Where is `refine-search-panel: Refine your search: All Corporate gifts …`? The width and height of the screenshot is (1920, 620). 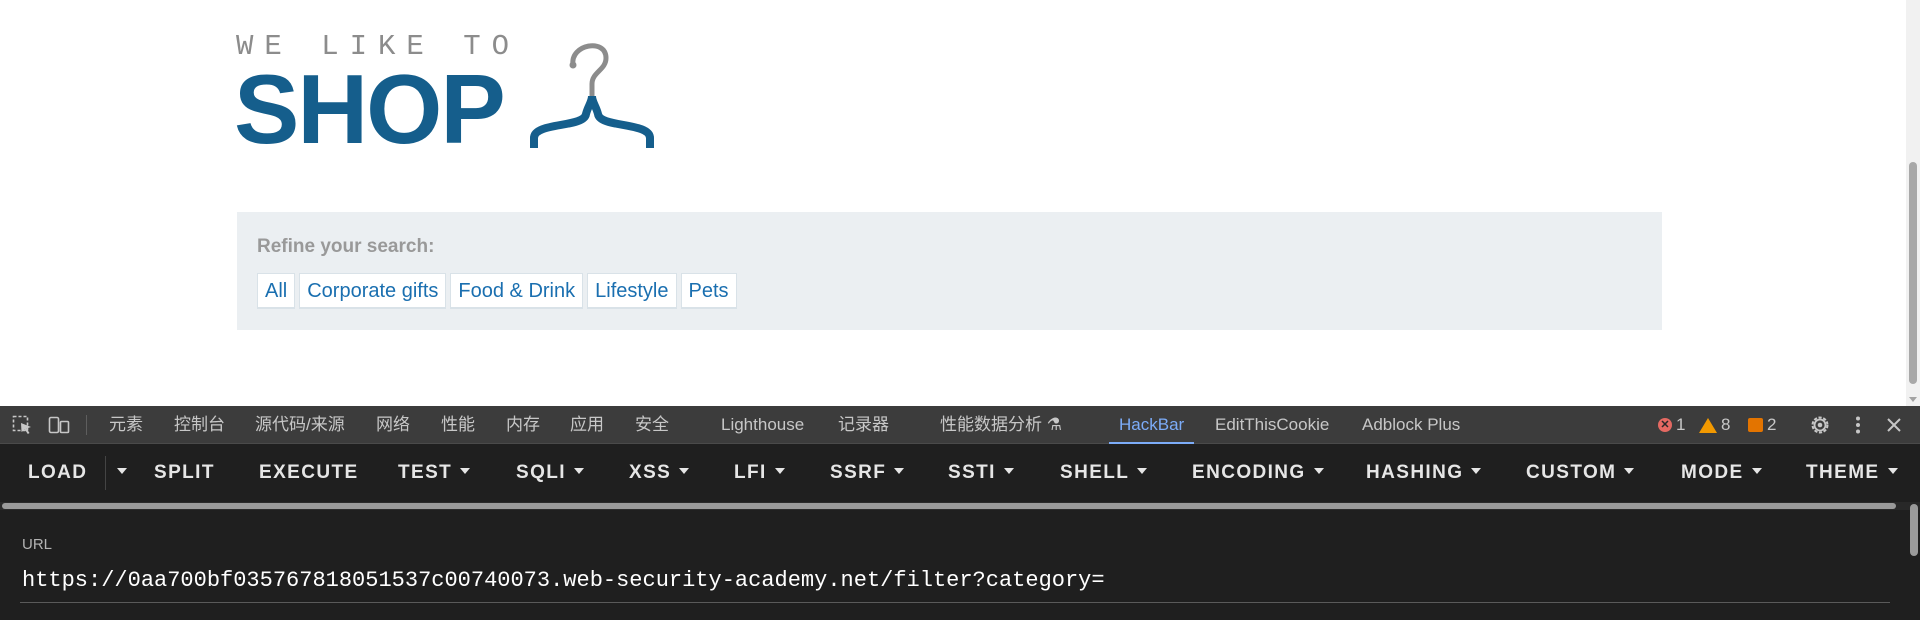 refine-search-panel: Refine your search: All Corporate gifts … is located at coordinates (949, 271).